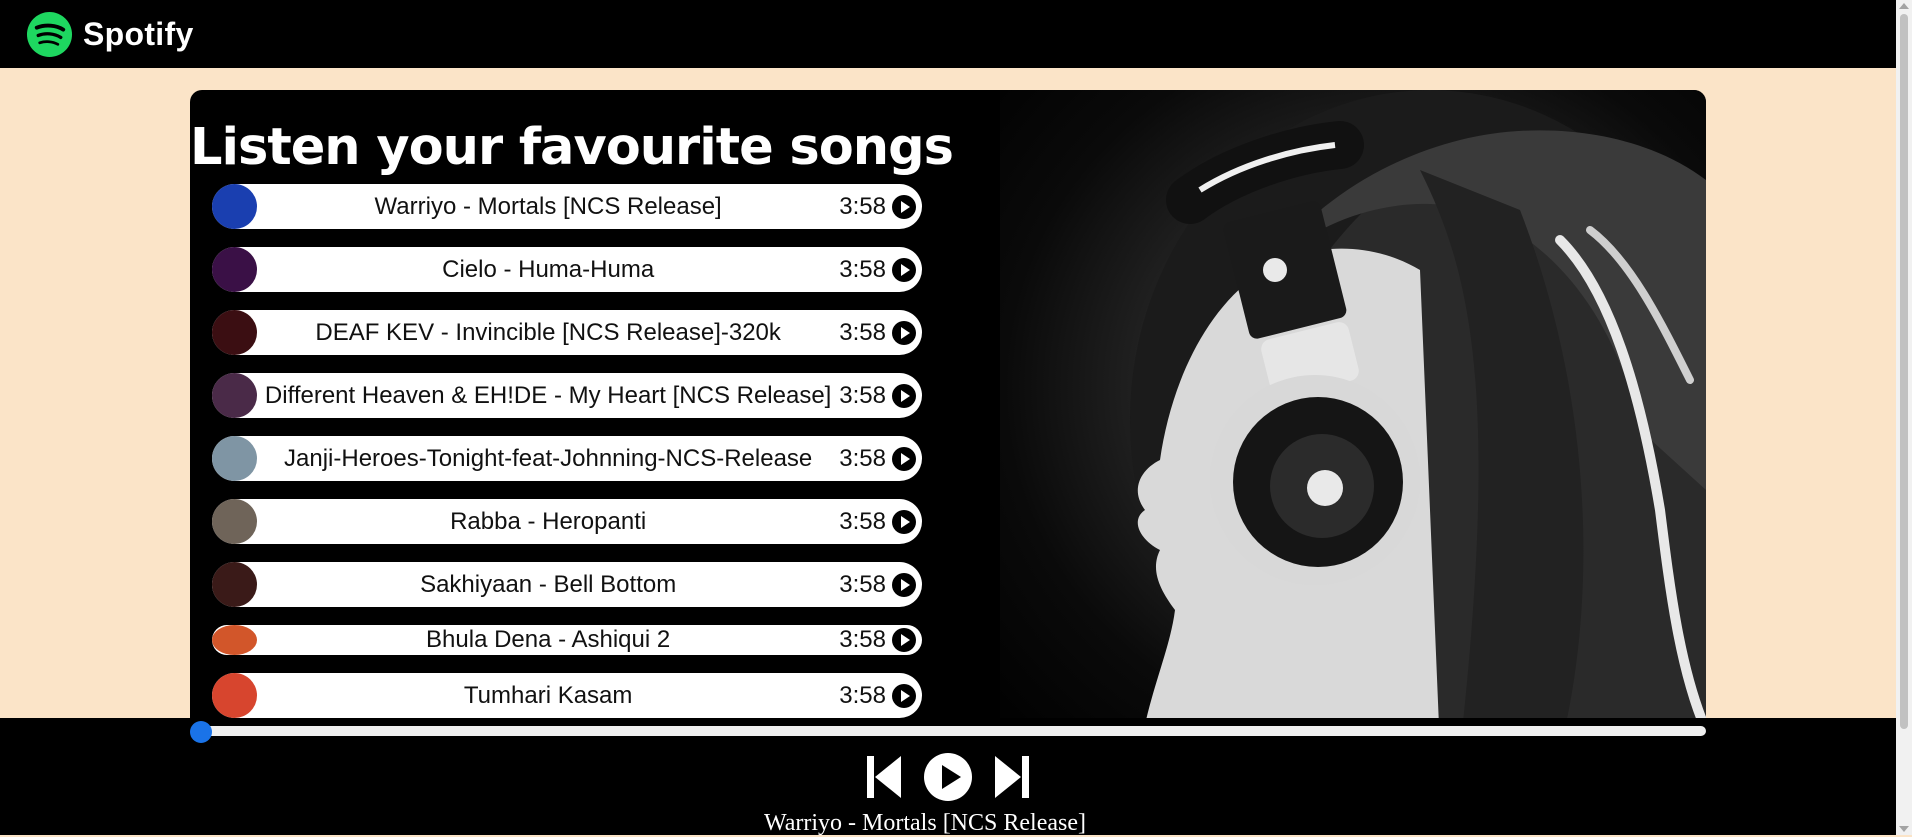  I want to click on player-controls, so click(948, 777).